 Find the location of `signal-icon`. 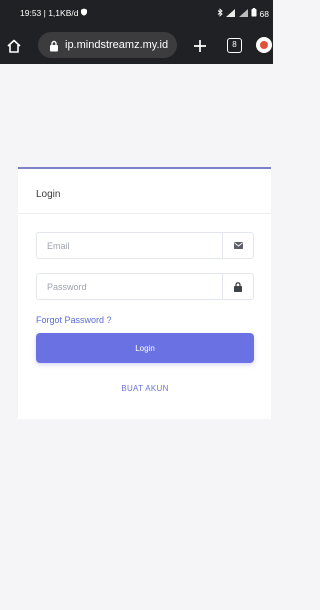

signal-icon is located at coordinates (230, 13).